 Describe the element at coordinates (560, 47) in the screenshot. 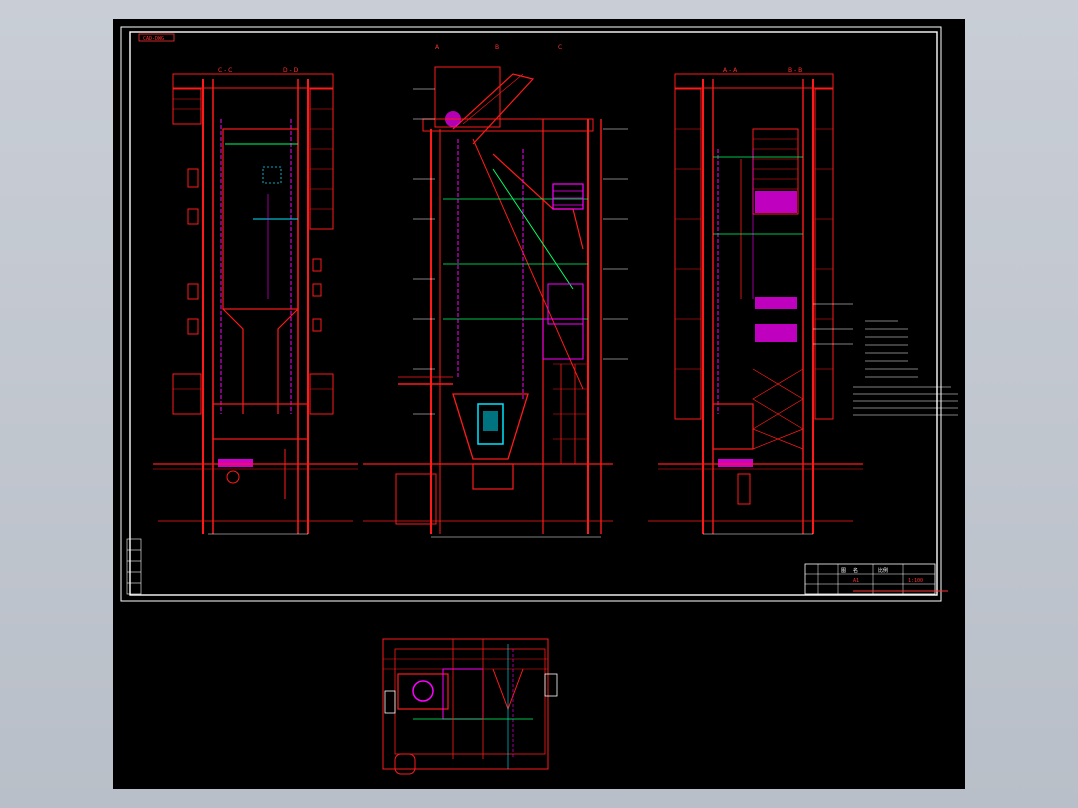

I see `center-view-mark-c: C` at that location.